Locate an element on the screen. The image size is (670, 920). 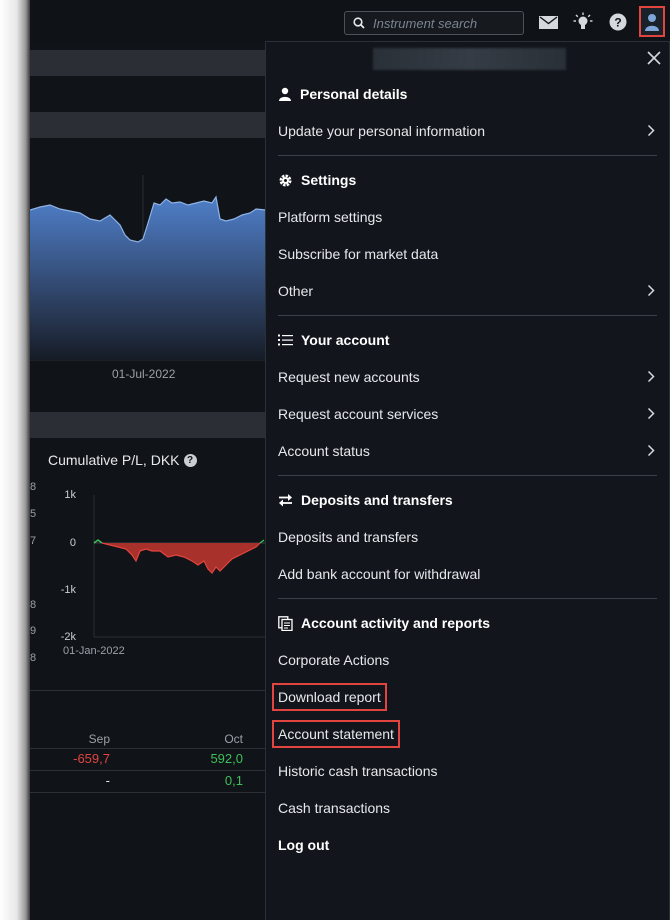
performance-area-chart is located at coordinates (148, 268).